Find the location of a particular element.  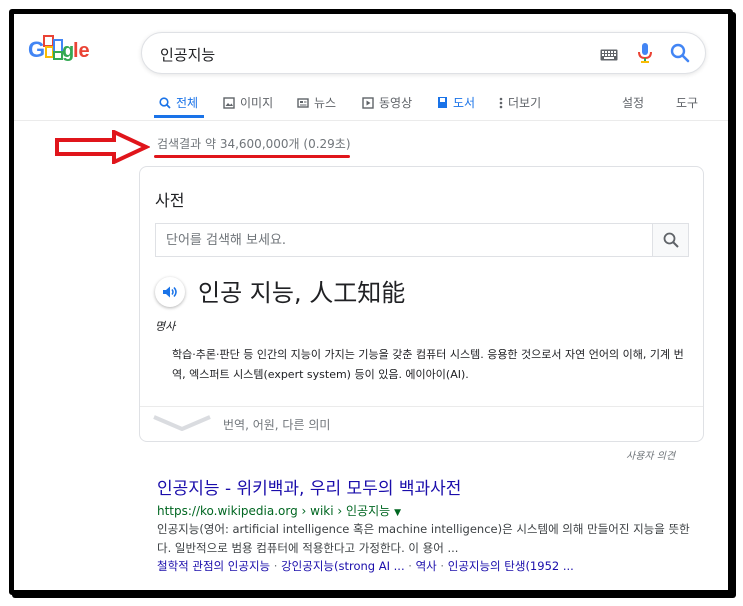

tab-more: 더보기 is located at coordinates (520, 102).